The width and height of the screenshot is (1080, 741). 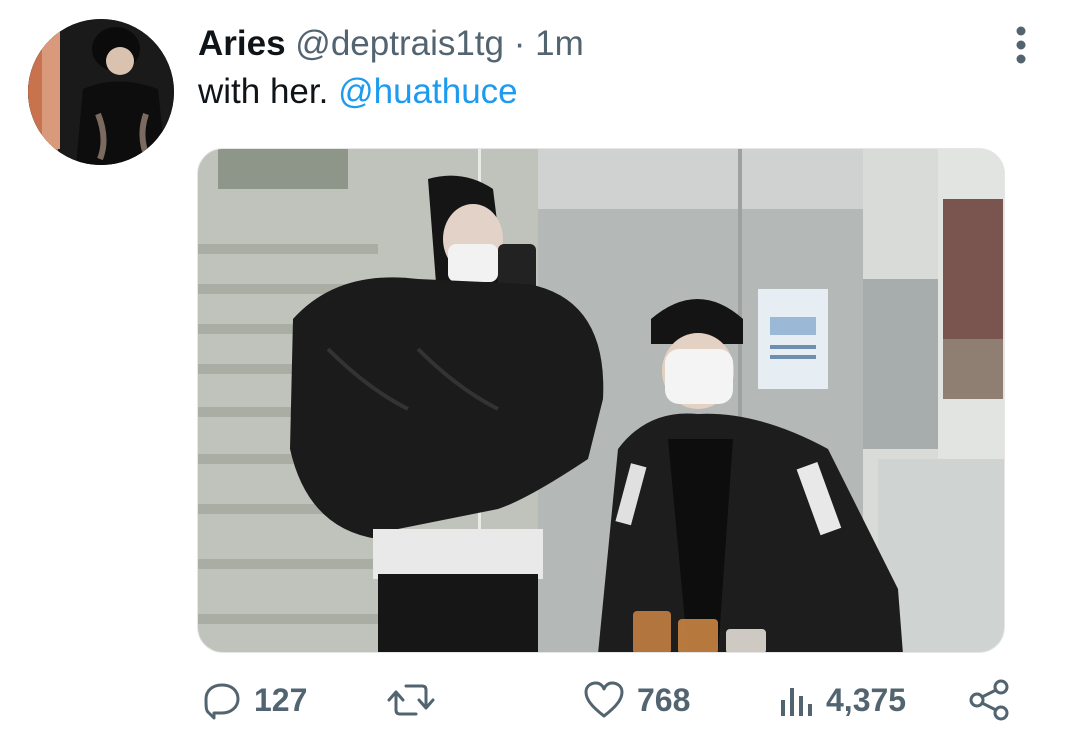 I want to click on more-menu-button, so click(x=1021, y=45).